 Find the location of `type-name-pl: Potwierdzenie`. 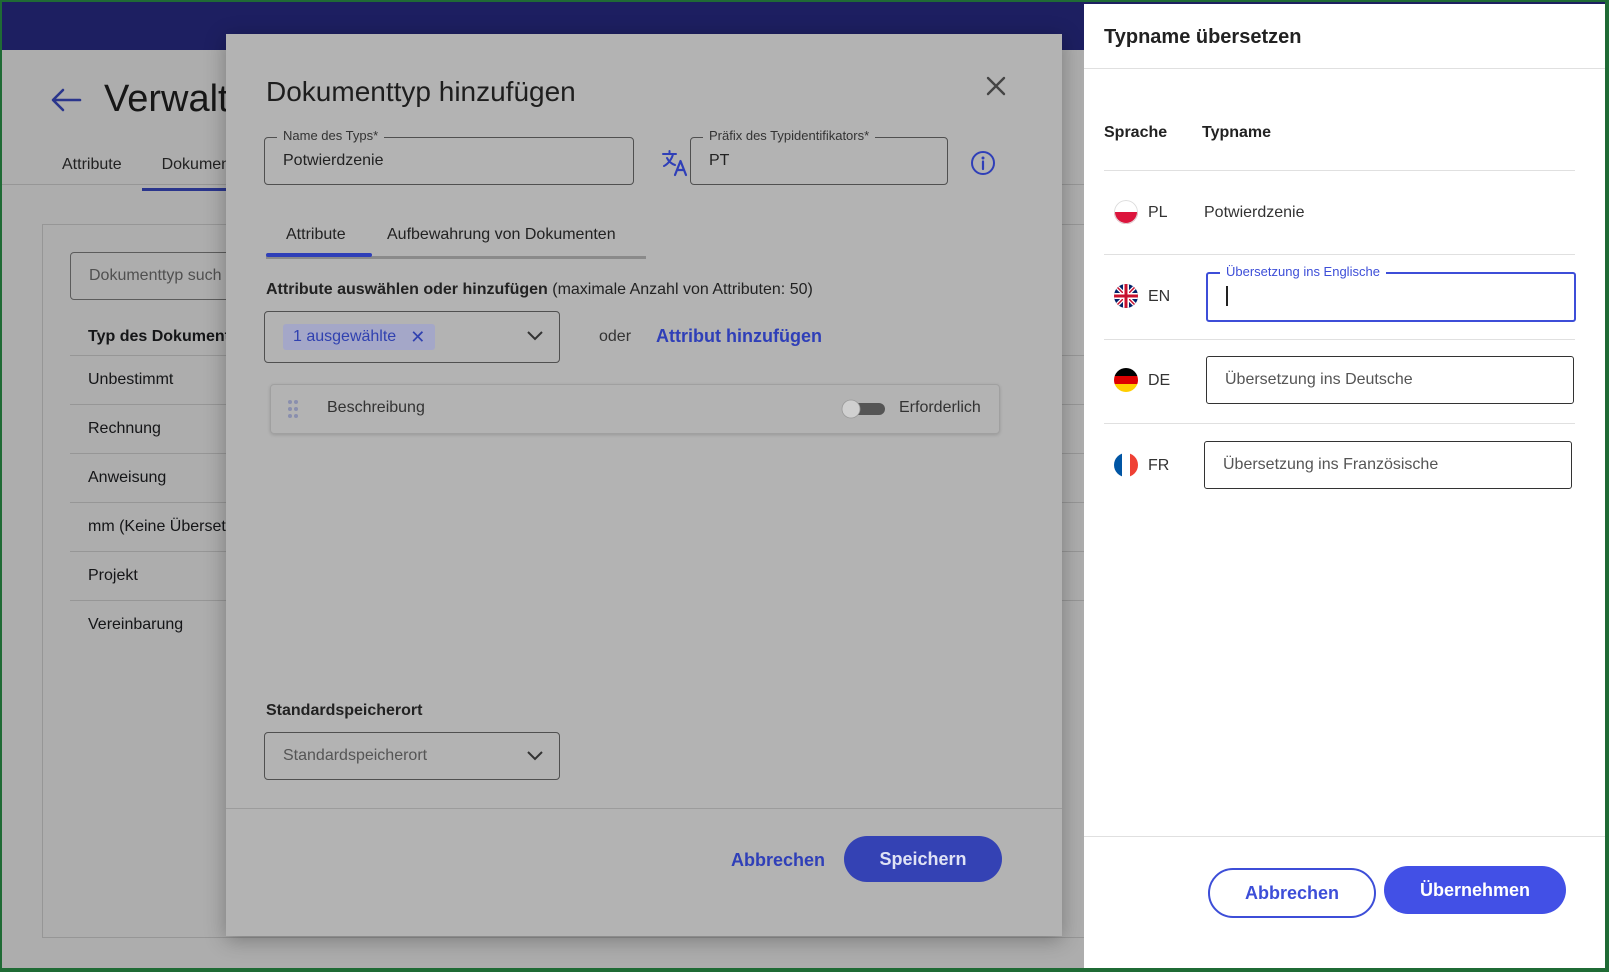

type-name-pl: Potwierdzenie is located at coordinates (1254, 212).